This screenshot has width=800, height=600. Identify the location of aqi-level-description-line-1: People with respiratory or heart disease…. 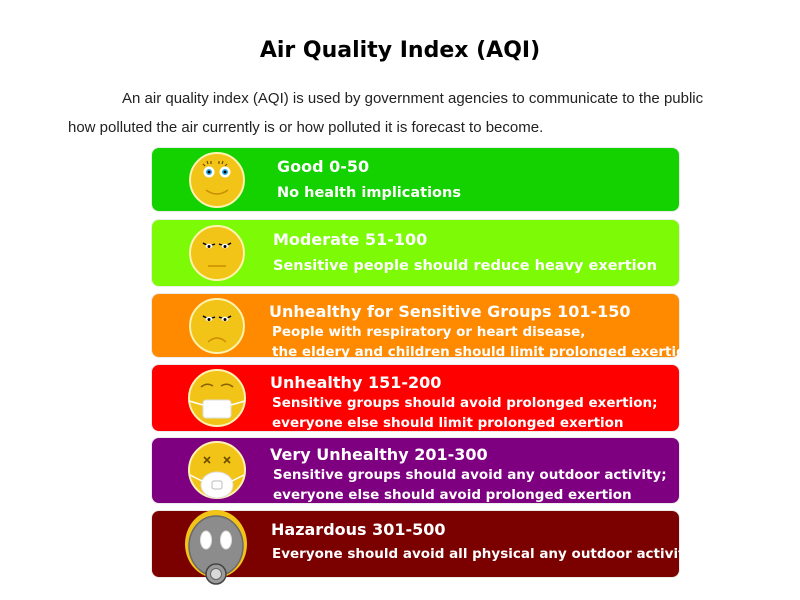
(429, 332).